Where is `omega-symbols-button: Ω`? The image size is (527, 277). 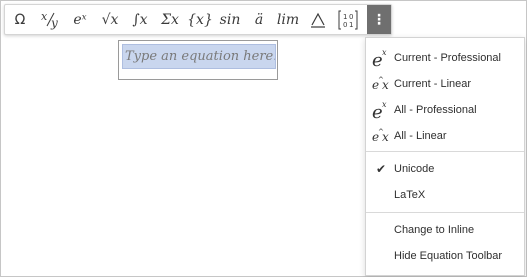 omega-symbols-button: Ω is located at coordinates (20, 19).